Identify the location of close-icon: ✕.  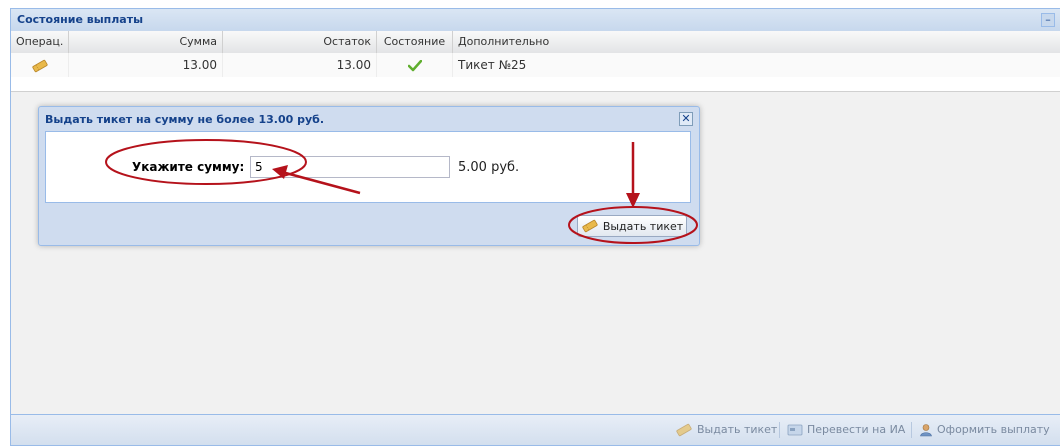
(686, 119).